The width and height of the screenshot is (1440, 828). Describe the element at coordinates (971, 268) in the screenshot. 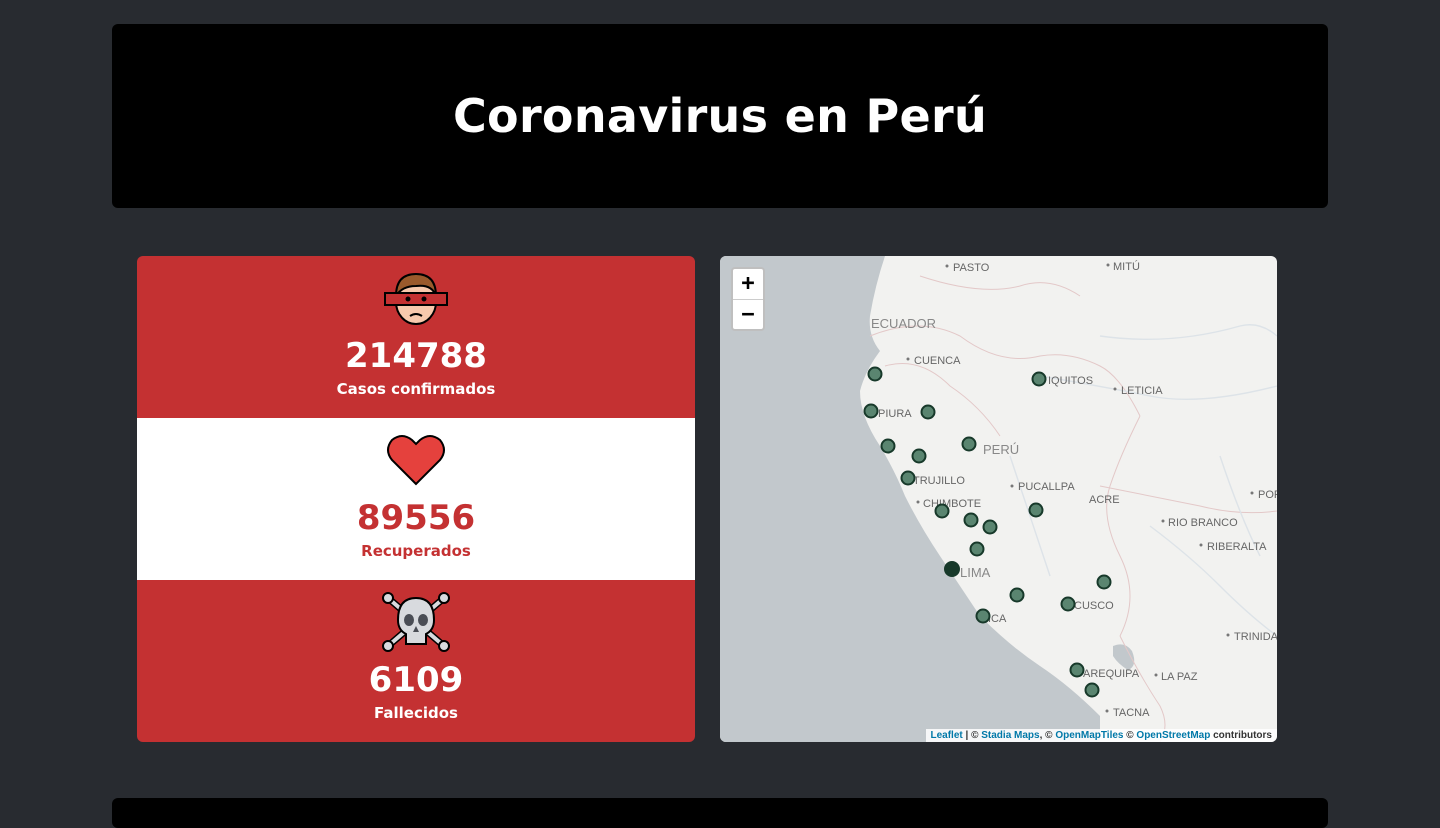

I see `label-pasto: PASTO` at that location.